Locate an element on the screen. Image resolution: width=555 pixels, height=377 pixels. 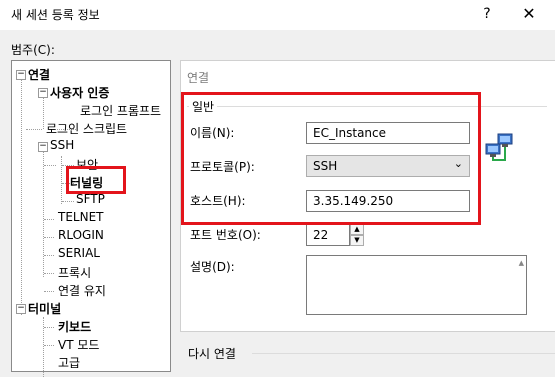
name-input: EC_Instance is located at coordinates (388, 133).